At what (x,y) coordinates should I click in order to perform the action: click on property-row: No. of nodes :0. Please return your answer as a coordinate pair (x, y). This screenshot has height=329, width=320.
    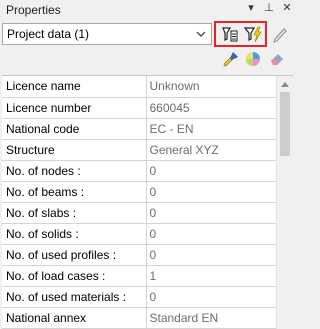
    Looking at the image, I should click on (139, 171).